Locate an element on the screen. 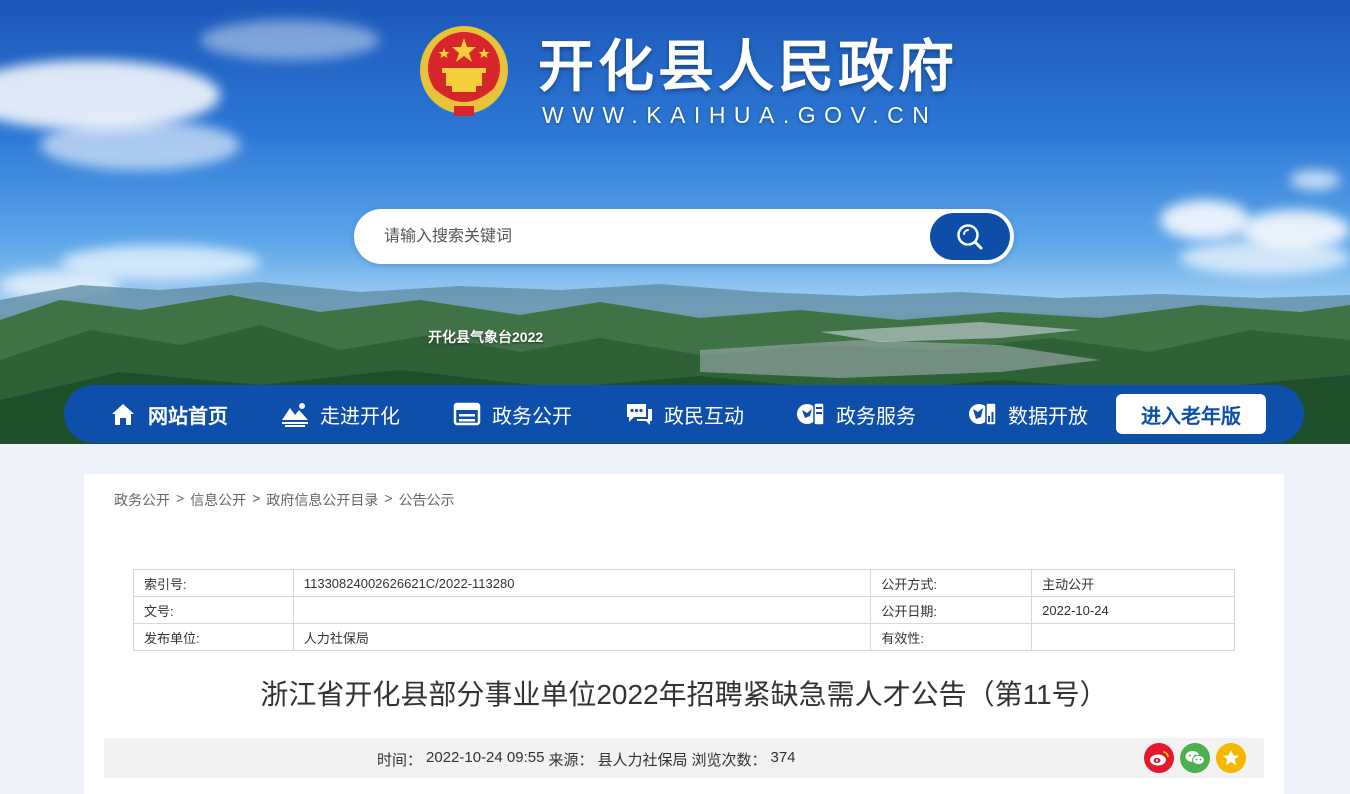 This screenshot has width=1350, height=794. meta-value: 人力社保局 is located at coordinates (582, 637).